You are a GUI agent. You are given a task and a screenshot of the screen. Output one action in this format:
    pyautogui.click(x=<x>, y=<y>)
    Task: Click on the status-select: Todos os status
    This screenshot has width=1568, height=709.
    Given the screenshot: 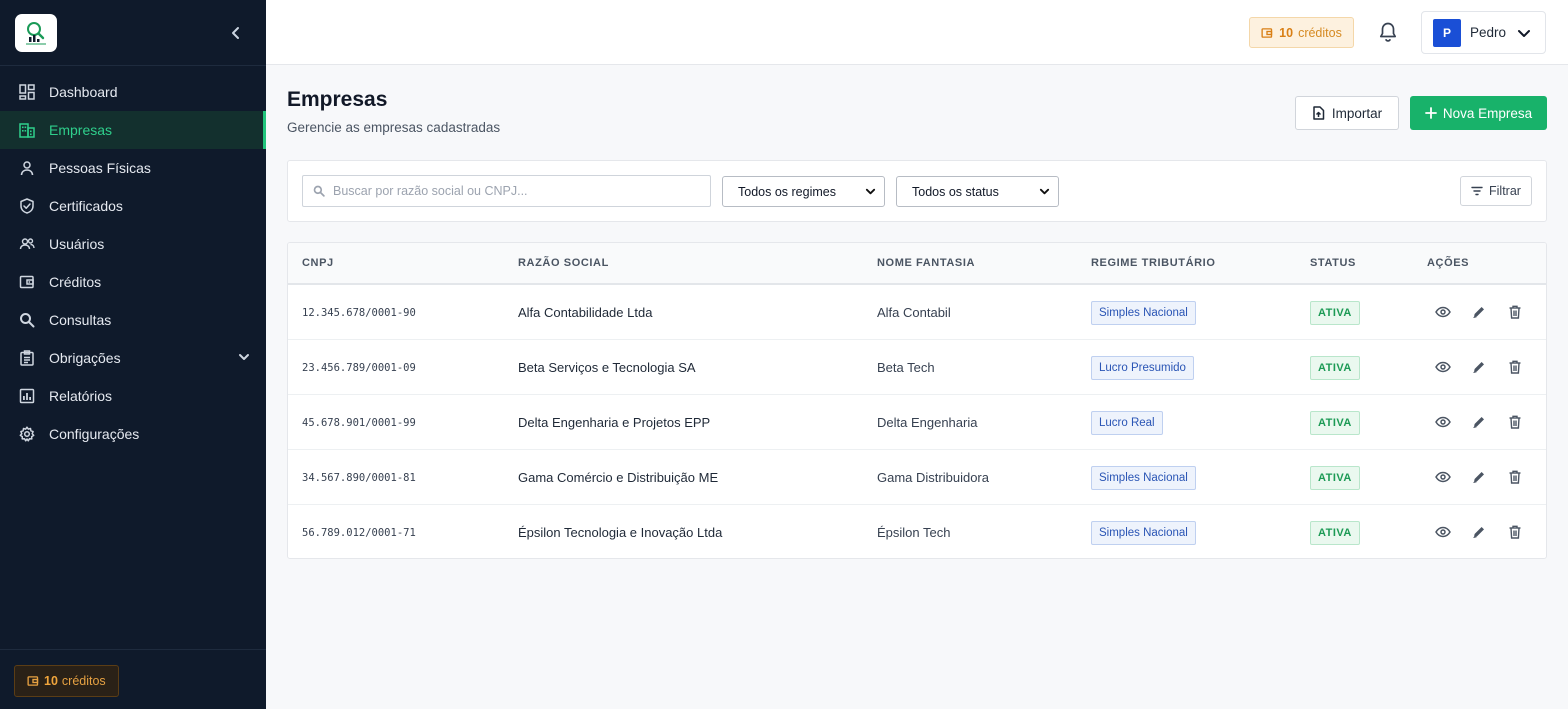 What is the action you would take?
    pyautogui.click(x=977, y=191)
    